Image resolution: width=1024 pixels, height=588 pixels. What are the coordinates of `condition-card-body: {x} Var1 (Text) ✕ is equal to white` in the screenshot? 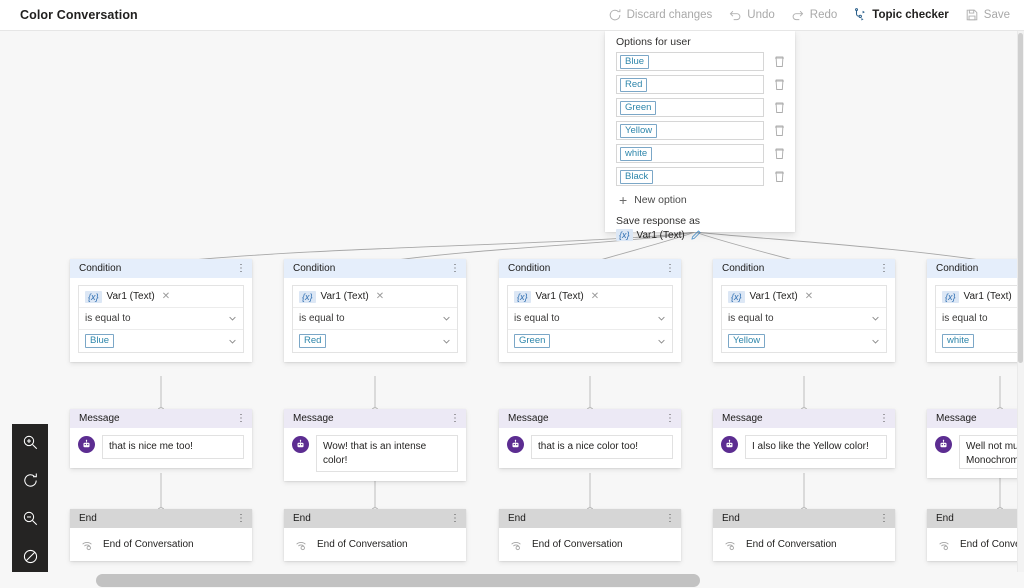 It's located at (975, 320).